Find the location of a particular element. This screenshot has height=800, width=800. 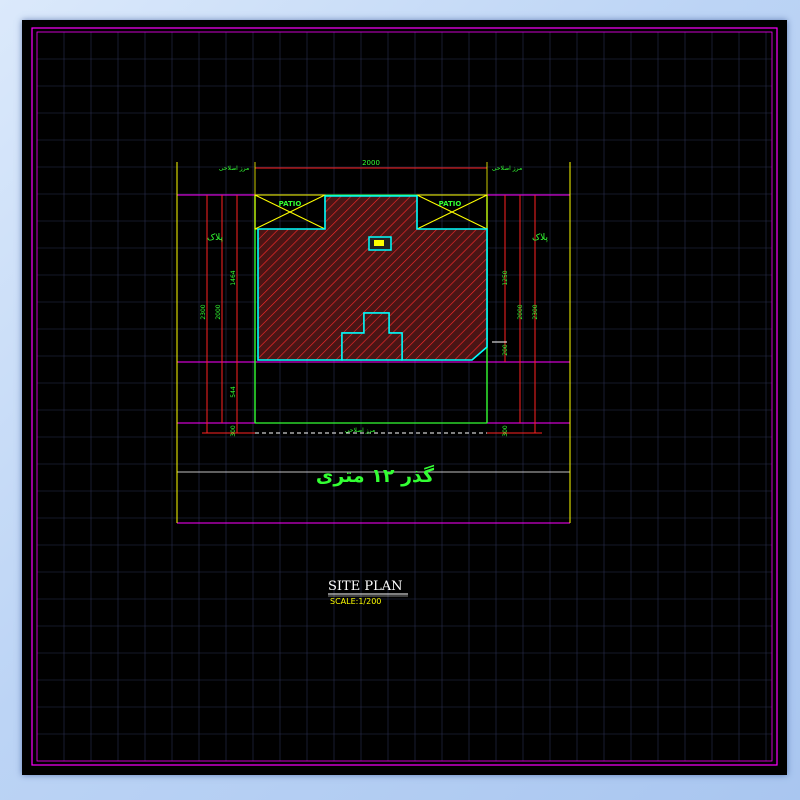

left-dim-300: 300 is located at coordinates (233, 431).